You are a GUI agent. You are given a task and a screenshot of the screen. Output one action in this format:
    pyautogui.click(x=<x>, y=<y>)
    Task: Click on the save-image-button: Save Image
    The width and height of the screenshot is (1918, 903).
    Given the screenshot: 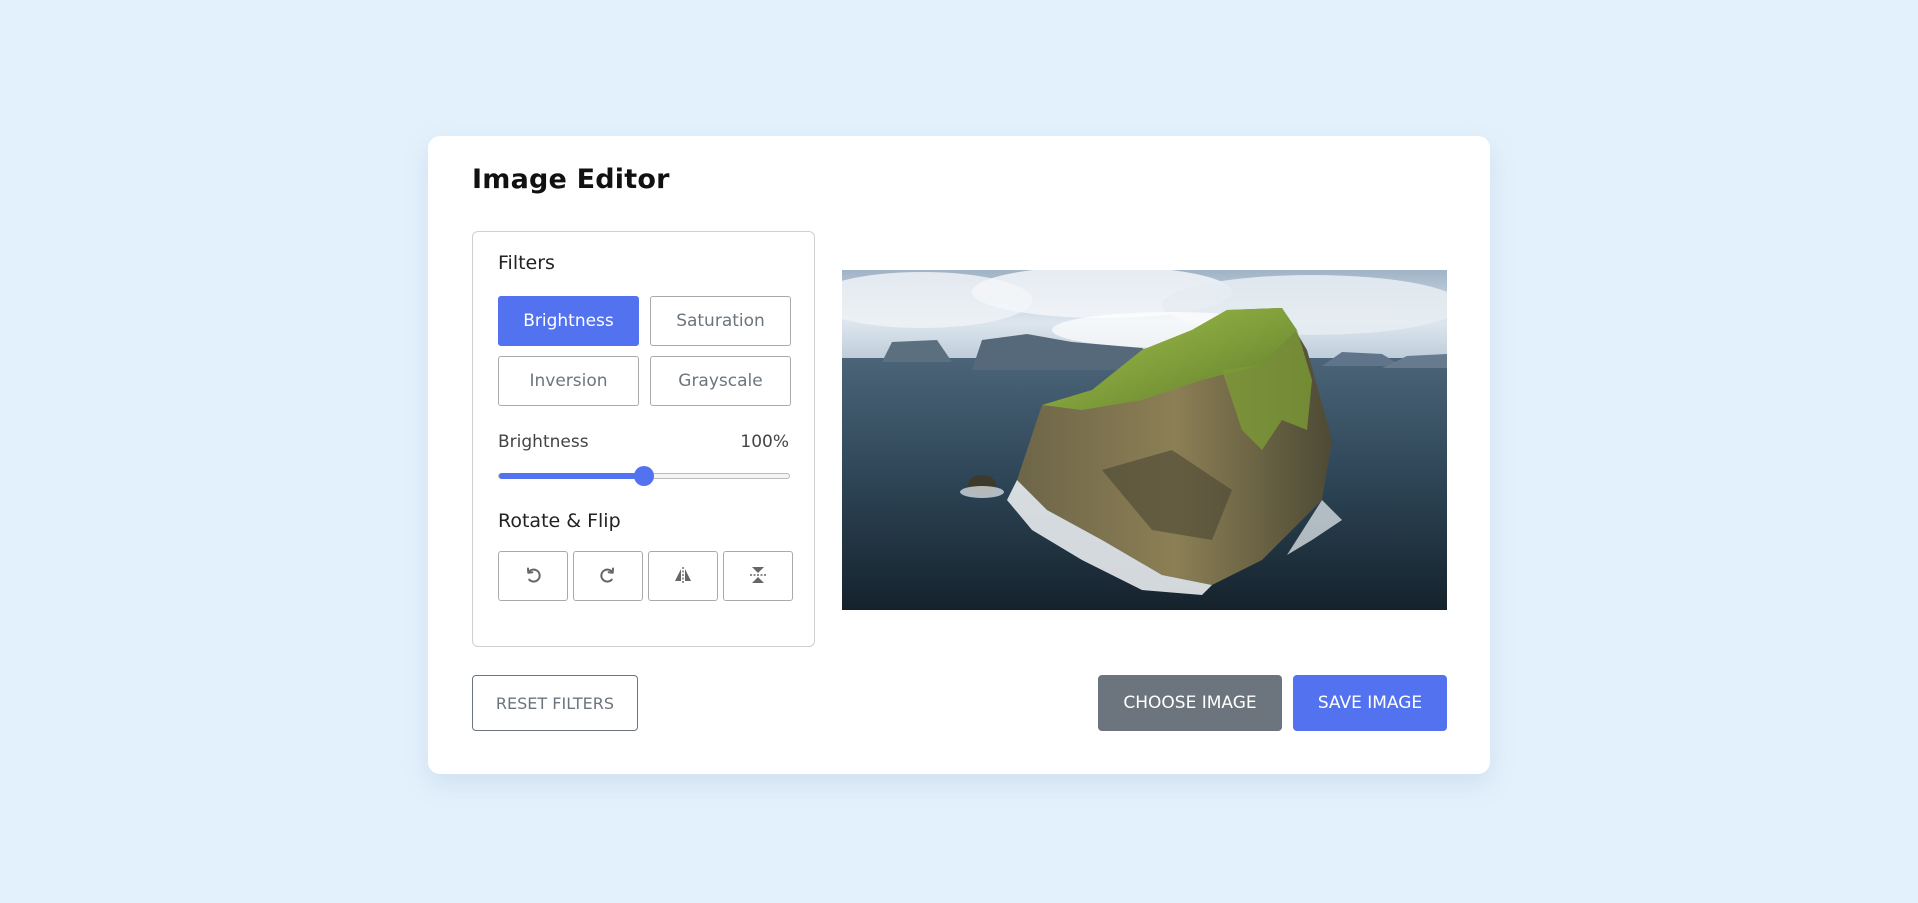 What is the action you would take?
    pyautogui.click(x=1370, y=703)
    